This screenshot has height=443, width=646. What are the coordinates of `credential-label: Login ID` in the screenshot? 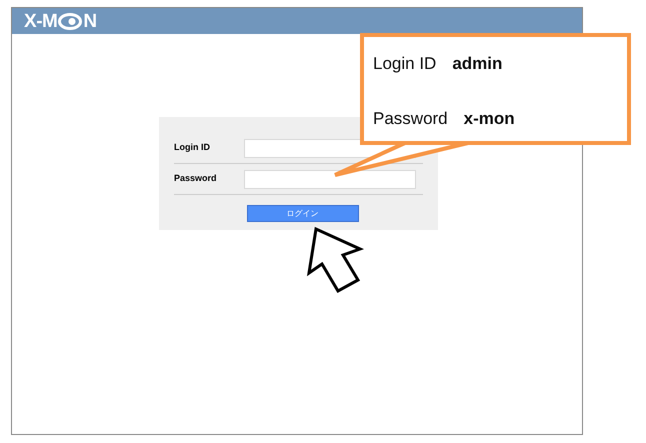 It's located at (404, 64).